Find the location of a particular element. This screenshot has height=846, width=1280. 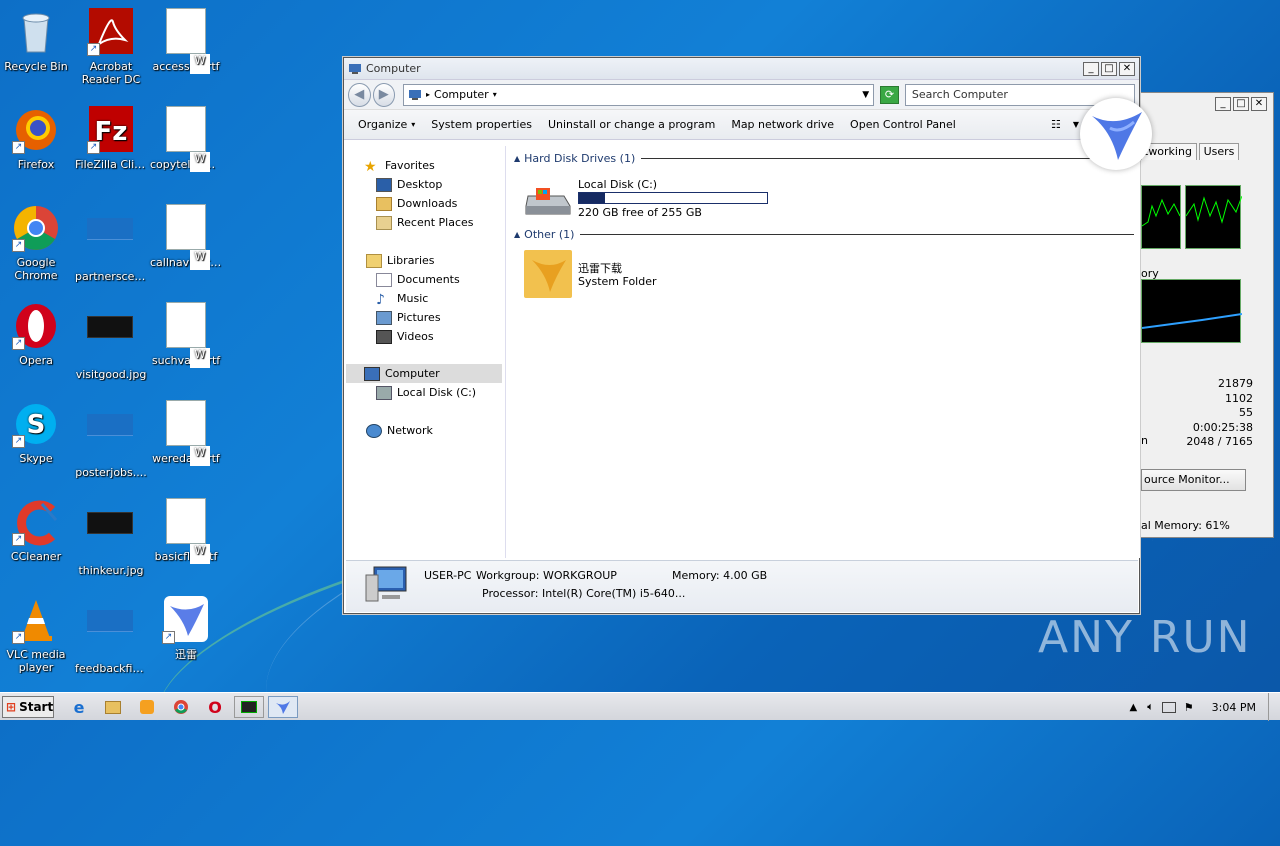

desktop-icon is located at coordinates (384, 184).